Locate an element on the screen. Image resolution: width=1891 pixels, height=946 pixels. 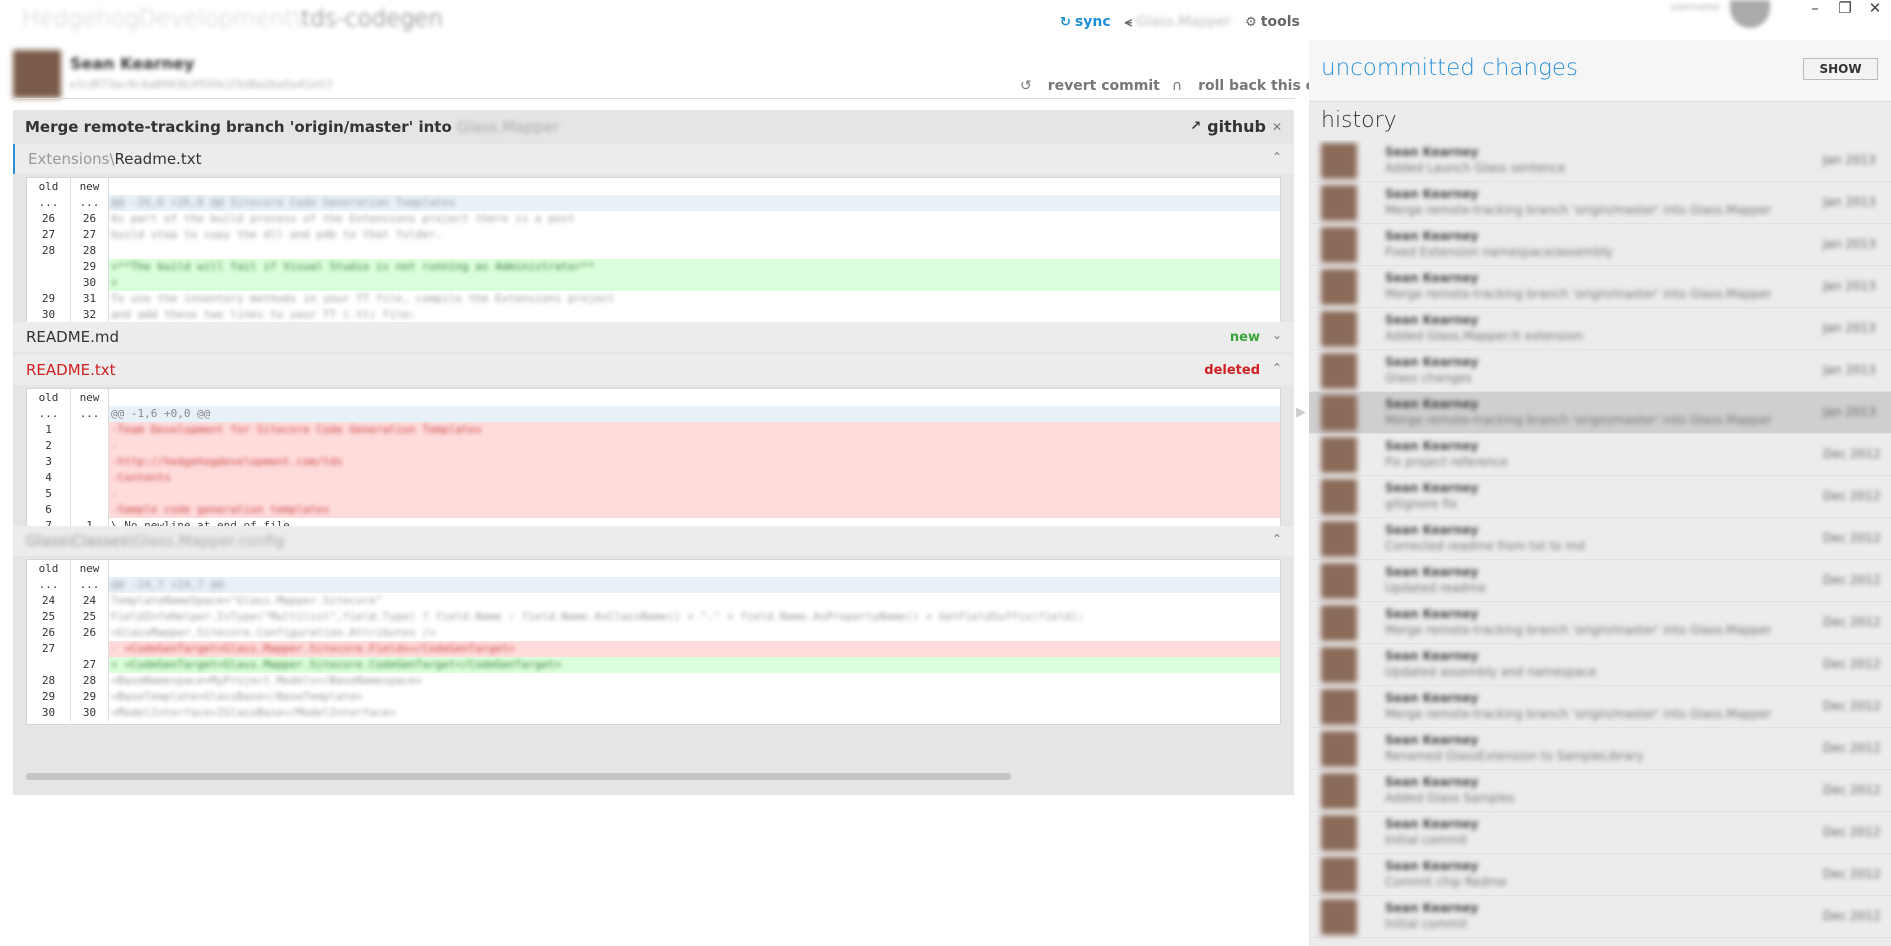
diff-line-text: + is located at coordinates (694, 283).